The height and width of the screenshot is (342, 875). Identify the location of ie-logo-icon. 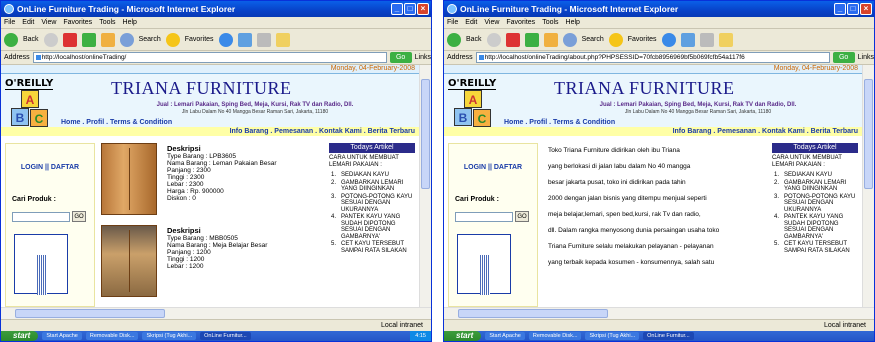
(9, 9).